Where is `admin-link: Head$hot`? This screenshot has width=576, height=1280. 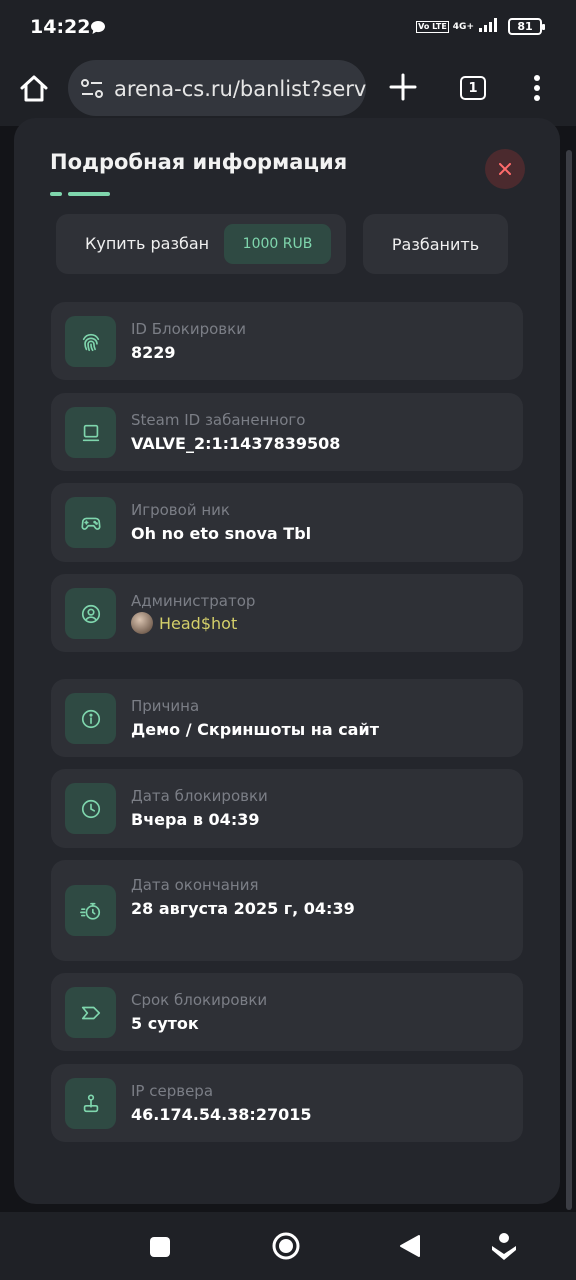
admin-link: Head$hot is located at coordinates (184, 623).